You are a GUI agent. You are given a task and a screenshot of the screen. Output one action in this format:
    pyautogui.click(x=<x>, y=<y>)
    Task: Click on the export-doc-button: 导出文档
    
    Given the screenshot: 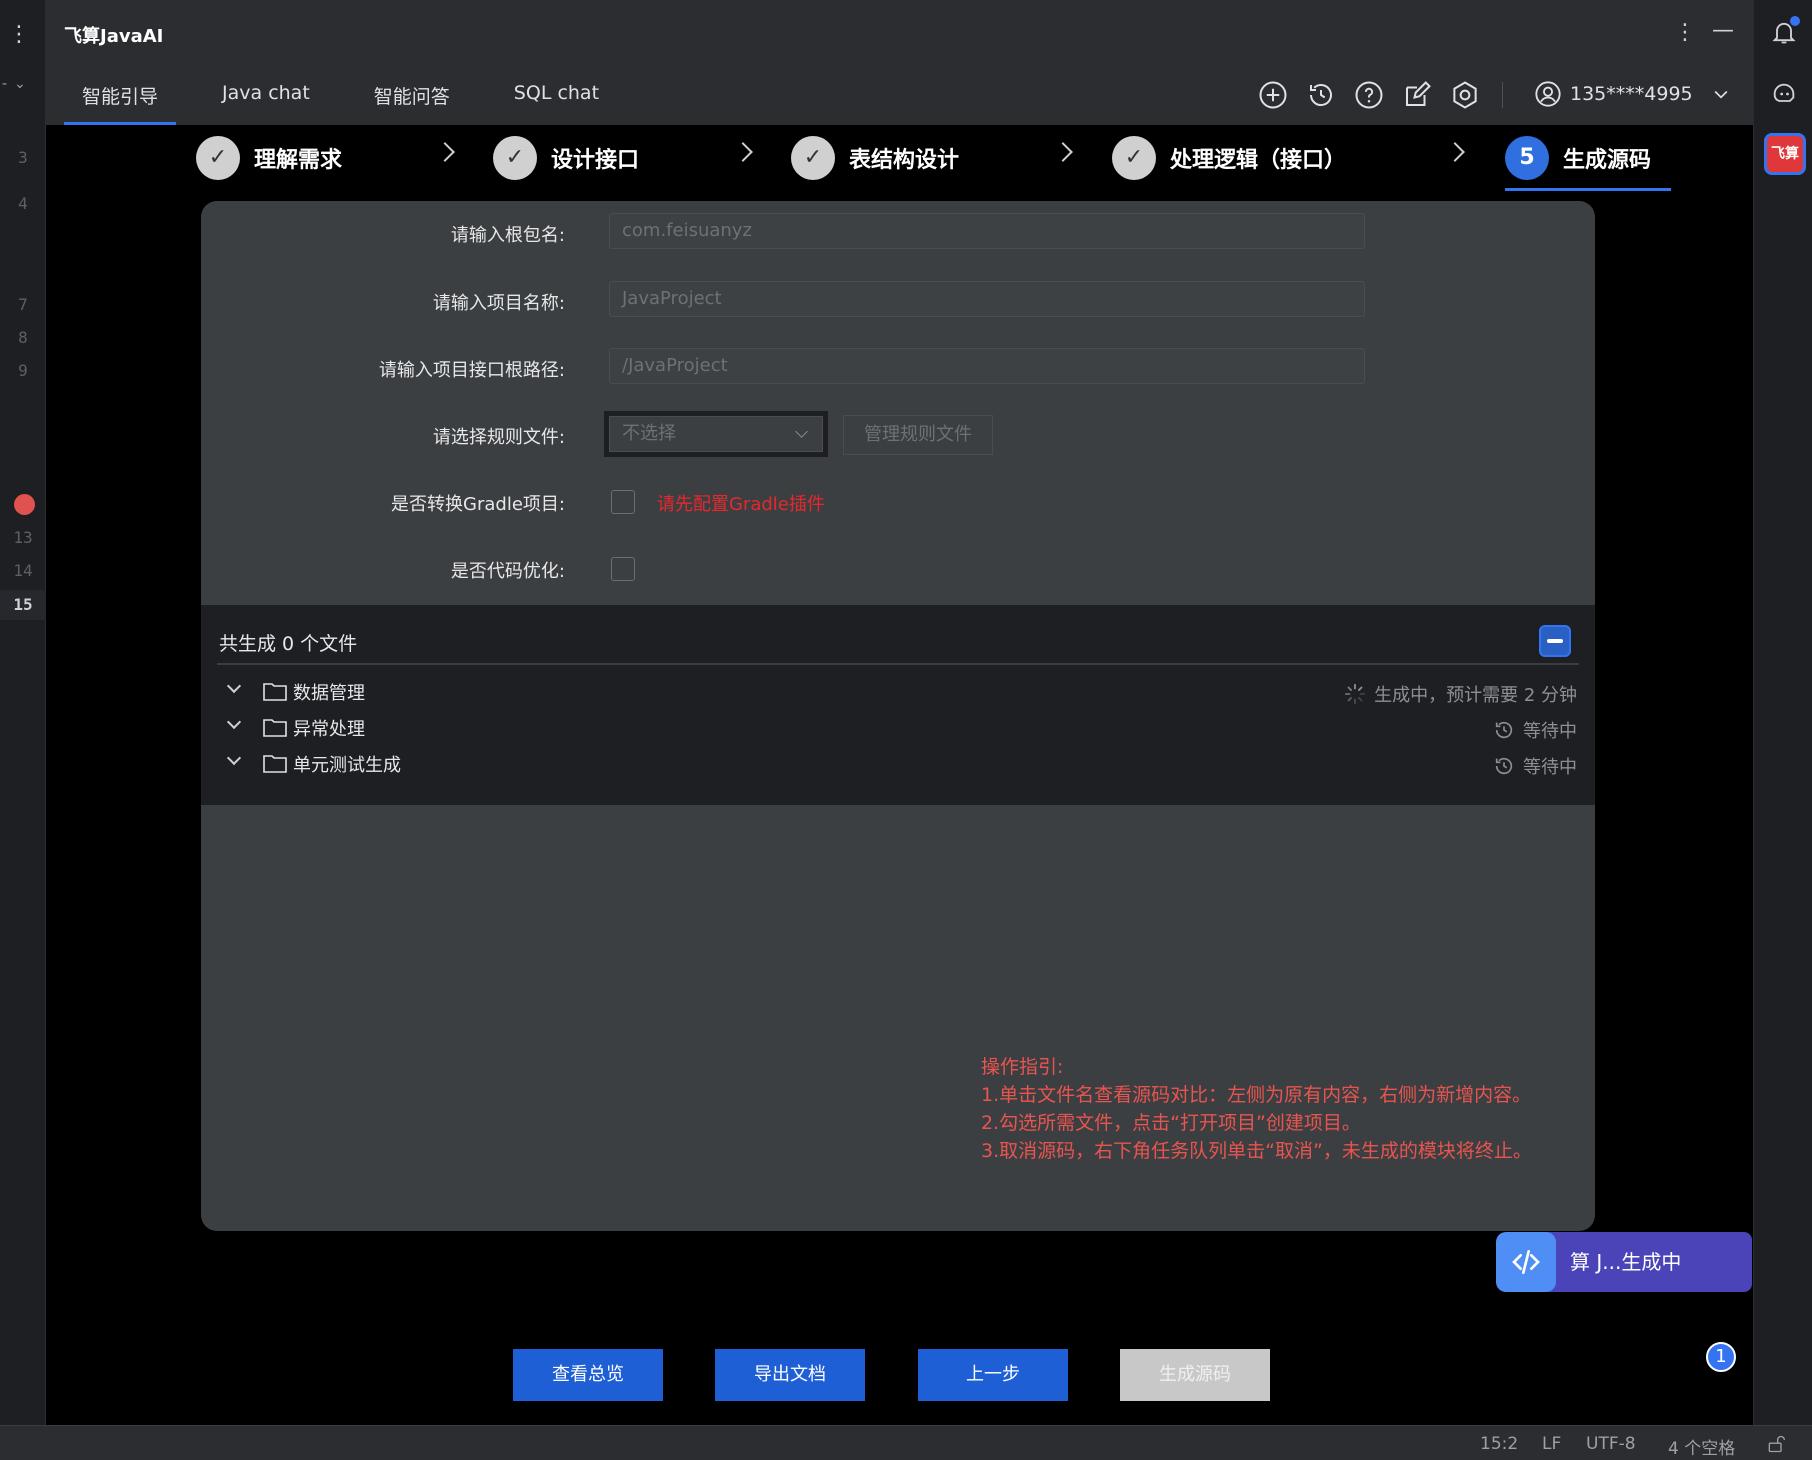 What is the action you would take?
    pyautogui.click(x=790, y=1375)
    